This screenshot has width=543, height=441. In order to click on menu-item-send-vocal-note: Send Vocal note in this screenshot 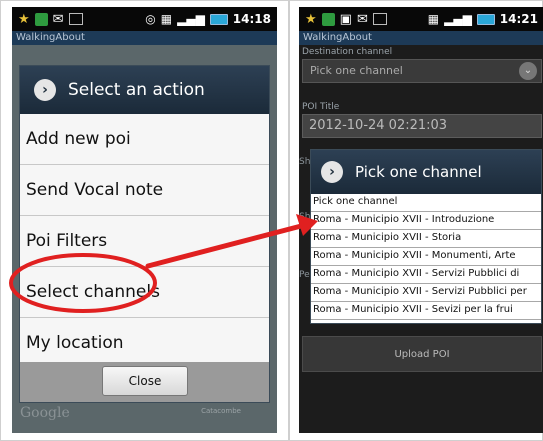, I will do `click(144, 190)`.